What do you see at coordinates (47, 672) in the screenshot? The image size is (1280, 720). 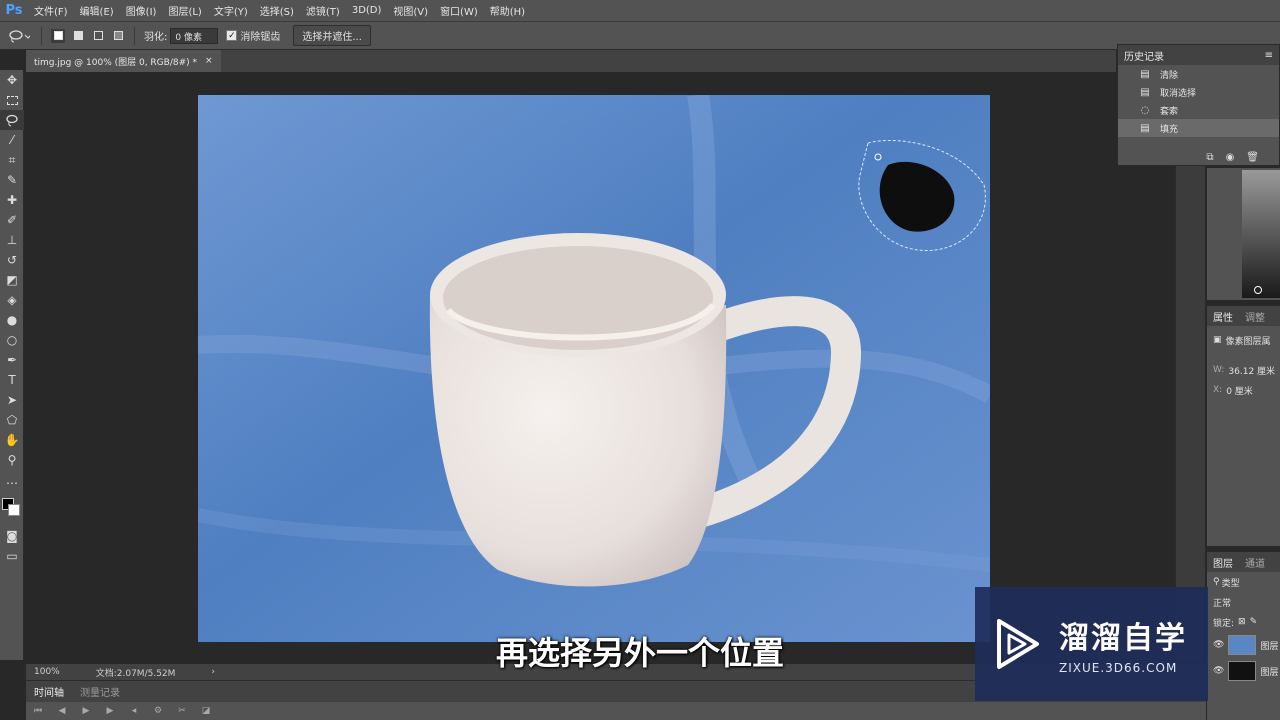 I see `zoom-level: 100%` at bounding box center [47, 672].